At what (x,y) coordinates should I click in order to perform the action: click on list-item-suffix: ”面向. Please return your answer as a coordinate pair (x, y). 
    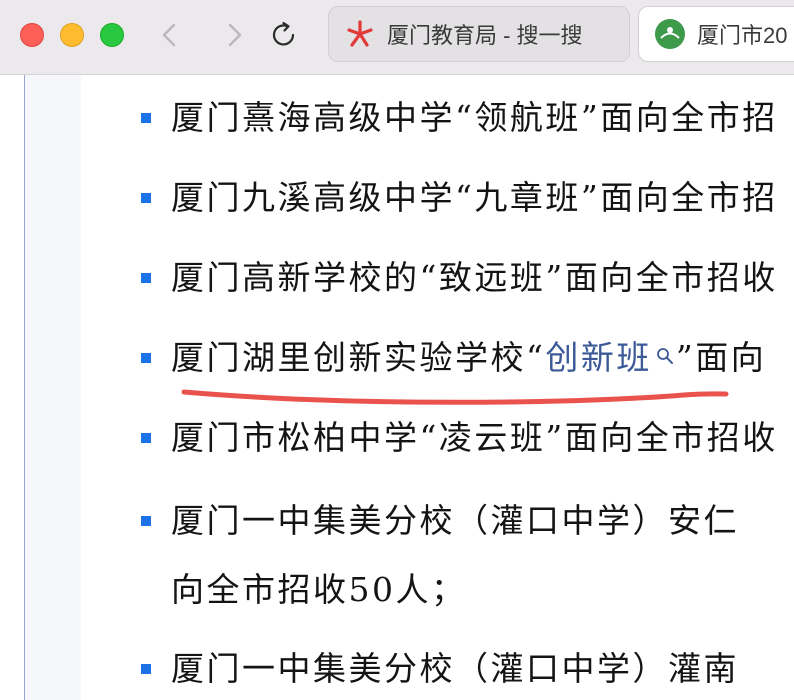
    Looking at the image, I should click on (721, 357).